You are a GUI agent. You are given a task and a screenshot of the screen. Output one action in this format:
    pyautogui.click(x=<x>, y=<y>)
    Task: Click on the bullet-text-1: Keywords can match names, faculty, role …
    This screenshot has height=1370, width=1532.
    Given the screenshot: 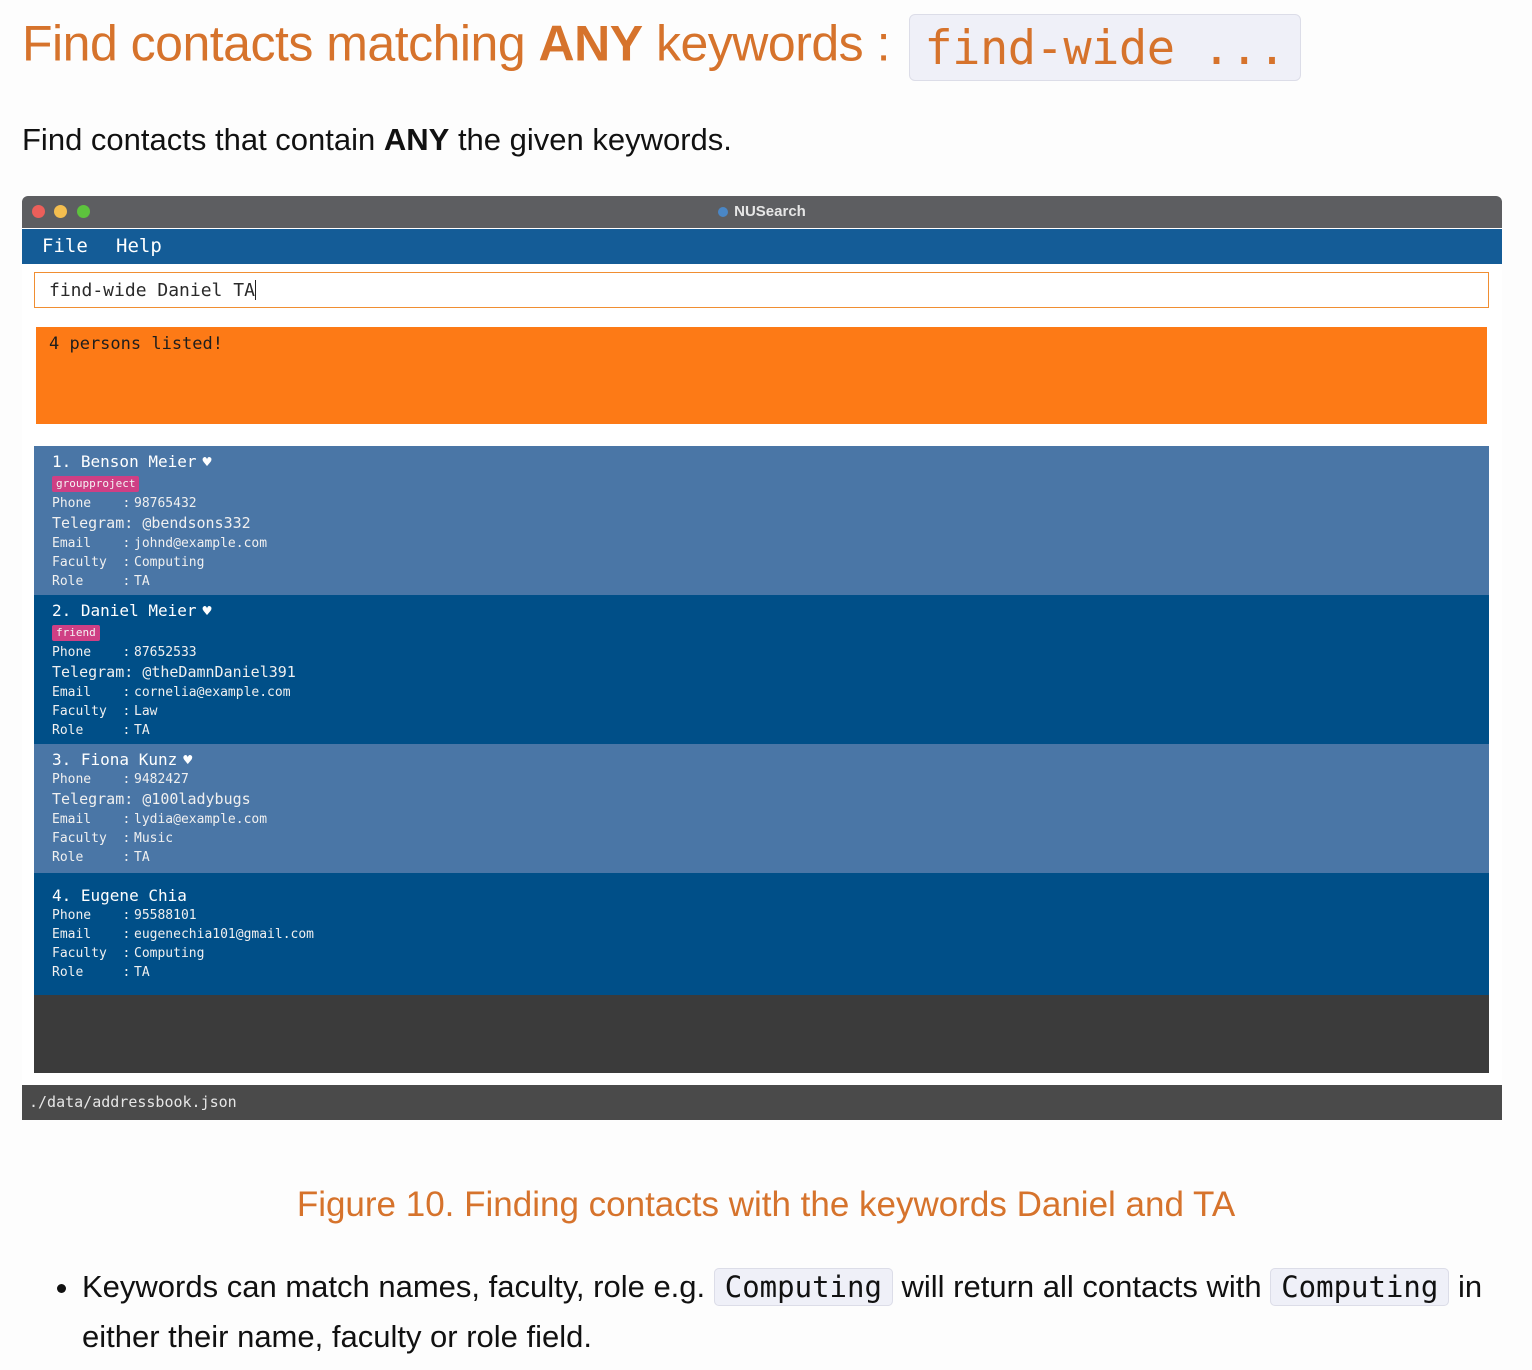 What is the action you would take?
    pyautogui.click(x=398, y=1286)
    